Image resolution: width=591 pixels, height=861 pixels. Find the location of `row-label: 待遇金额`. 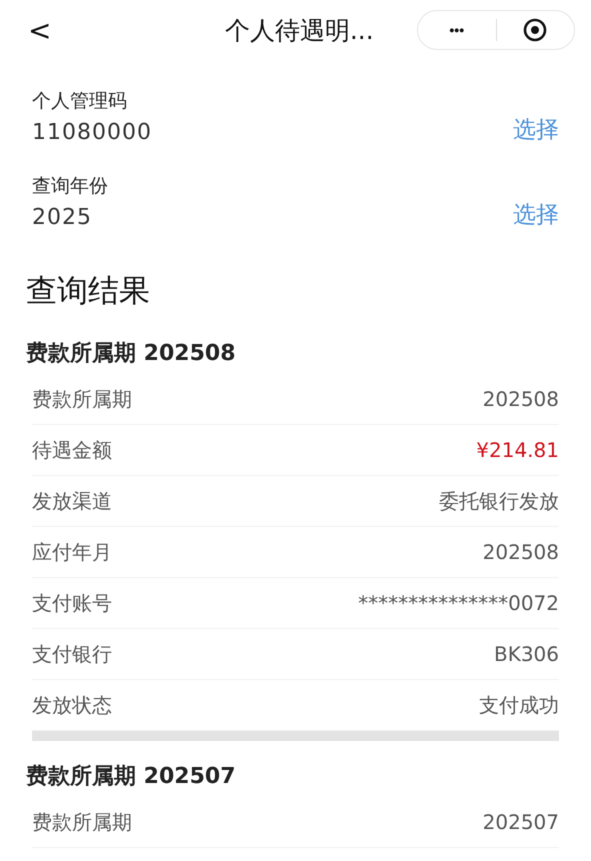

row-label: 待遇金额 is located at coordinates (72, 450).